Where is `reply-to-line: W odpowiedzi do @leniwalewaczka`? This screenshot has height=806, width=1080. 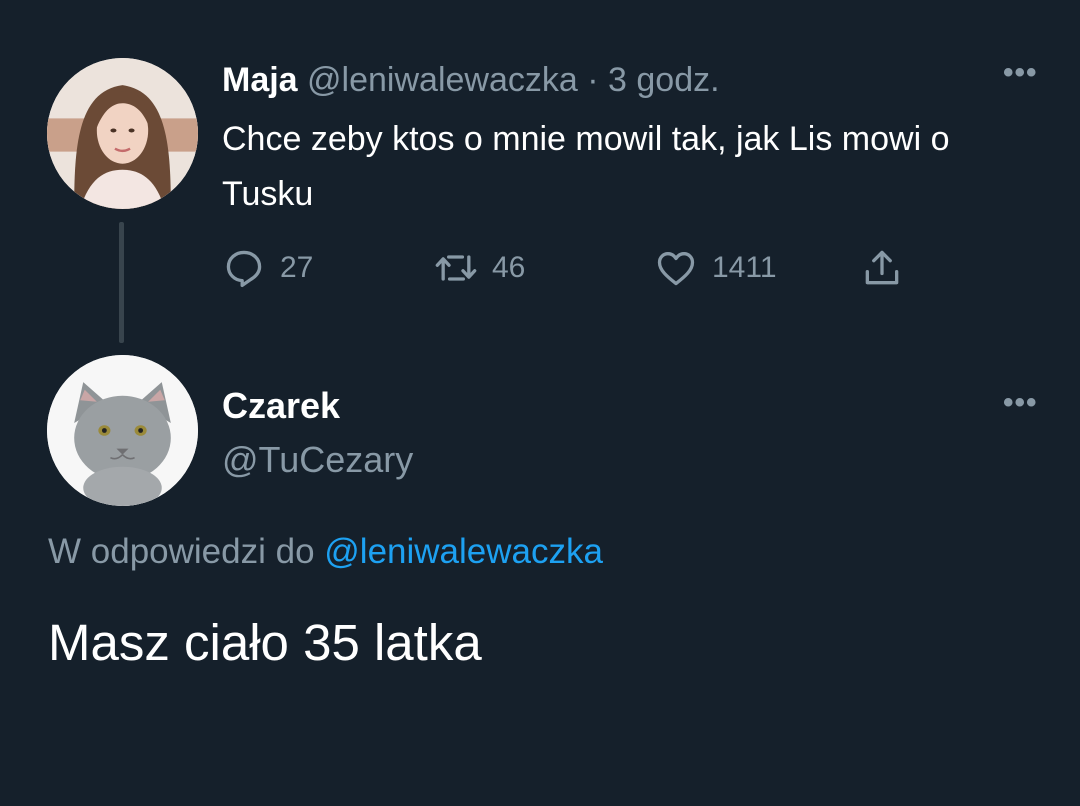 reply-to-line: W odpowiedzi do @leniwalewaczka is located at coordinates (325, 552).